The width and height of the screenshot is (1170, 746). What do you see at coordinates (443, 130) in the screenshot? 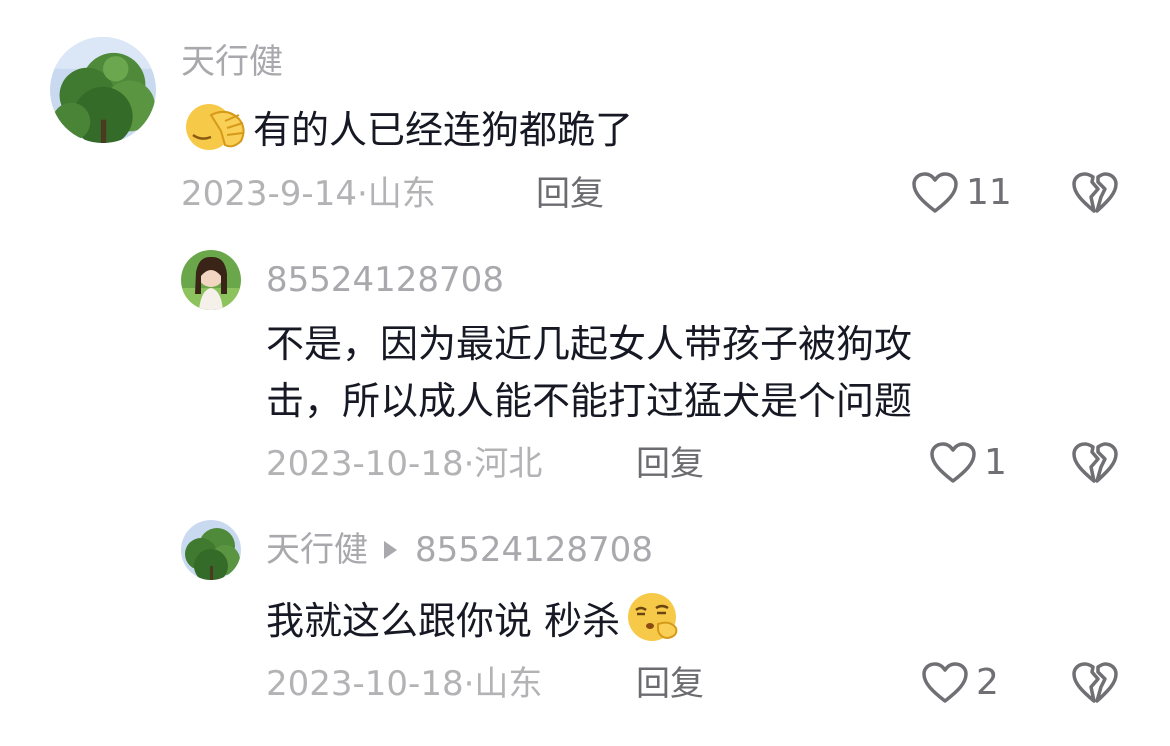
I see `comment-text-body: 有的人已经连狗都跪了` at bounding box center [443, 130].